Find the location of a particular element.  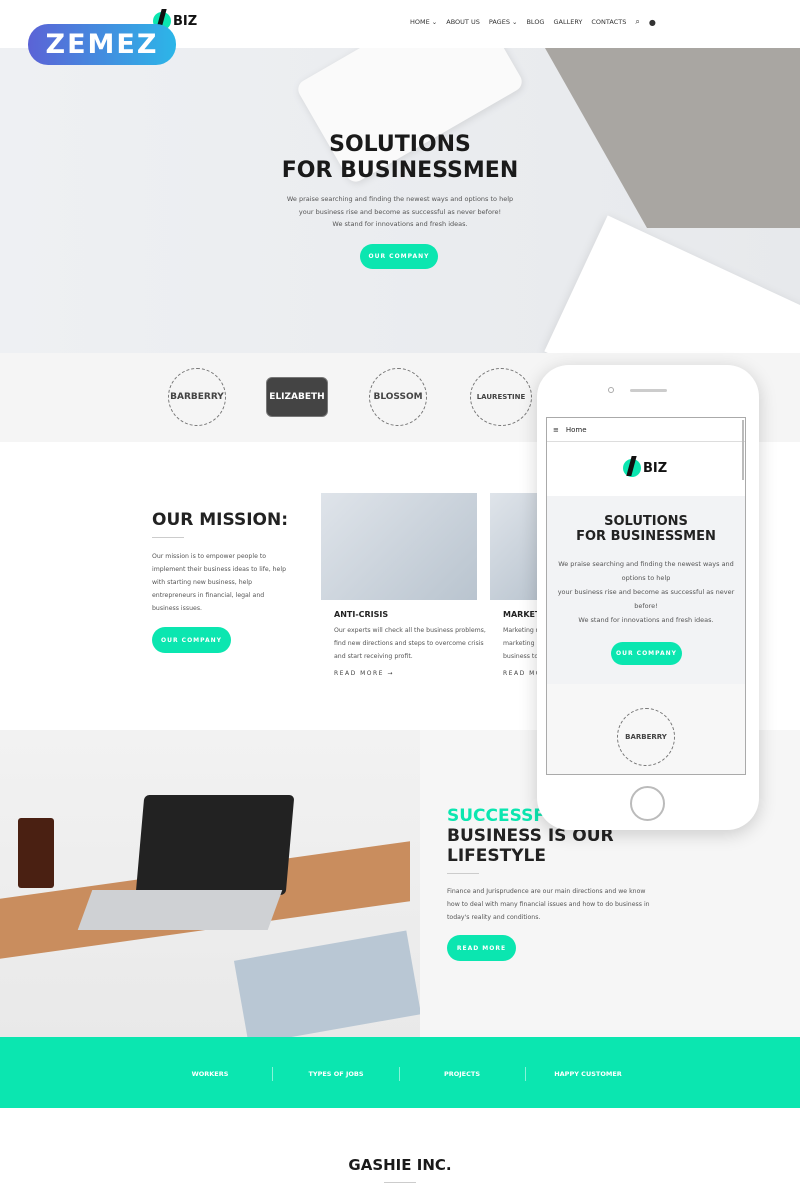

workspace-photo is located at coordinates (210, 883).